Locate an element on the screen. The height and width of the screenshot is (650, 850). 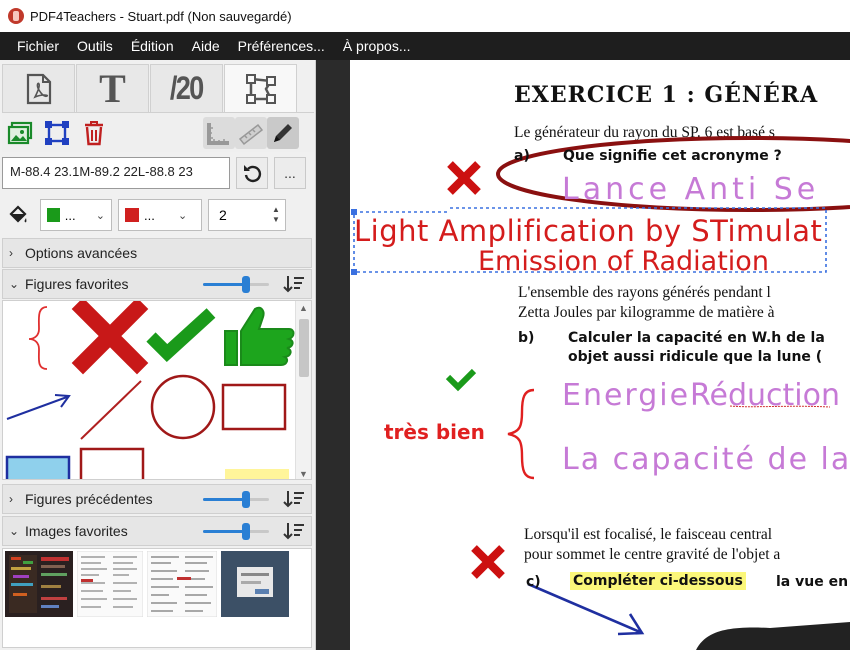
green-check-figure is located at coordinates (181, 335).